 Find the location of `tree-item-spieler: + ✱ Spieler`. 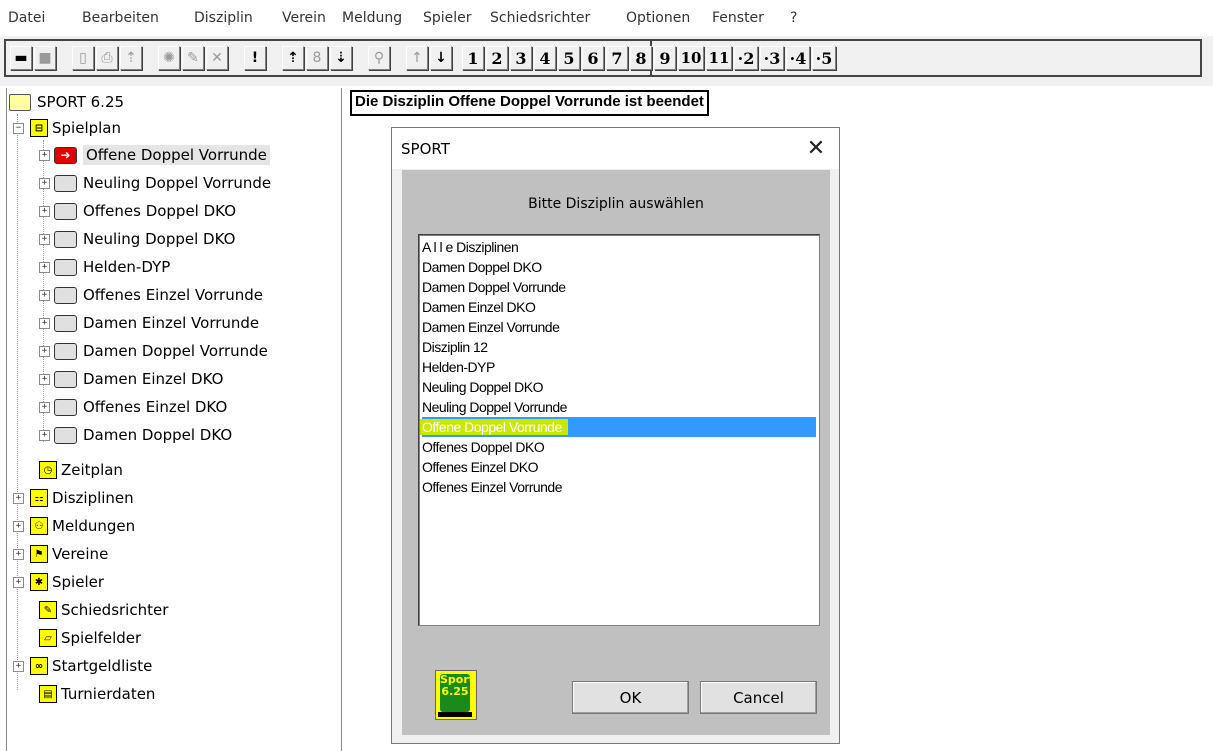

tree-item-spieler: + ✱ Spieler is located at coordinates (58, 582).